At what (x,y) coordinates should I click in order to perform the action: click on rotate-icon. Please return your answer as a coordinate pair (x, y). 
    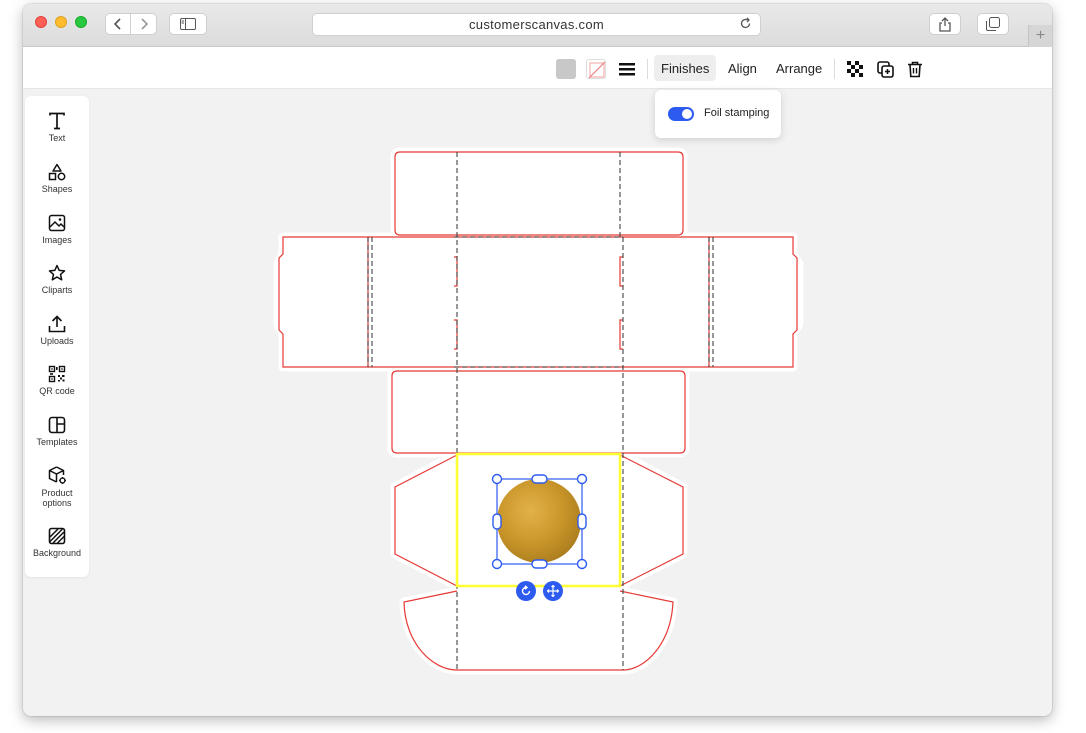
    Looking at the image, I should click on (526, 590).